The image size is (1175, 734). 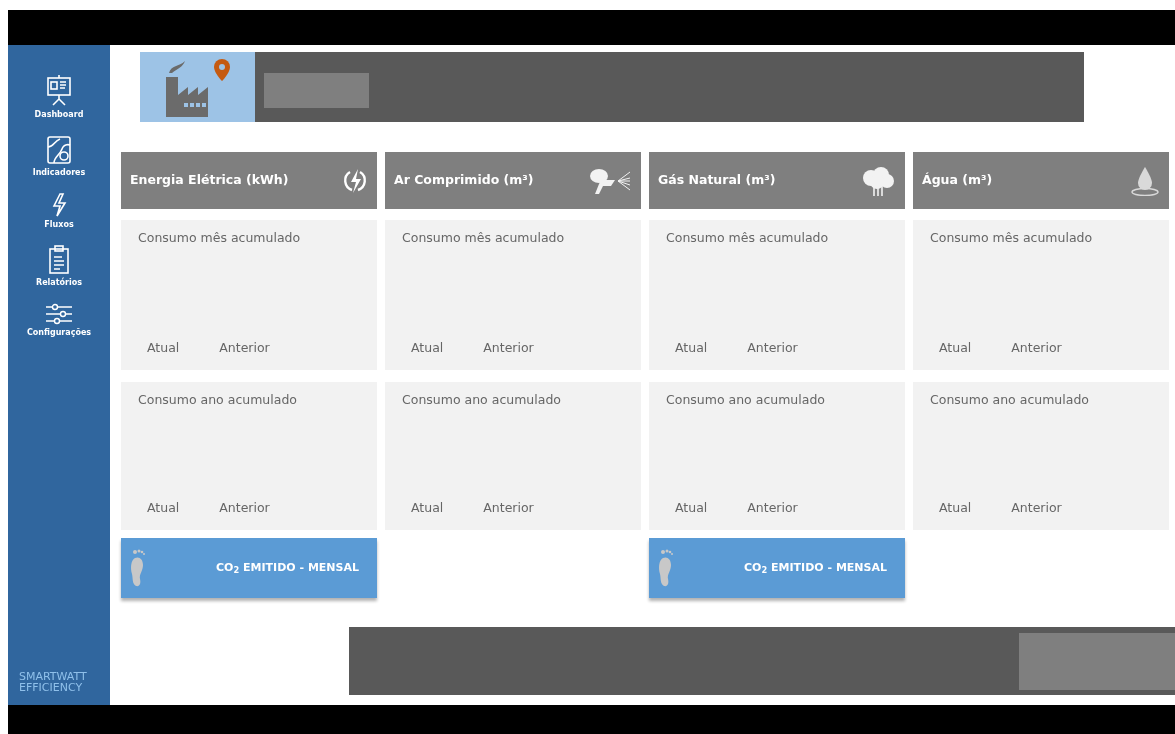 What do you see at coordinates (59, 205) in the screenshot?
I see `bolt-icon` at bounding box center [59, 205].